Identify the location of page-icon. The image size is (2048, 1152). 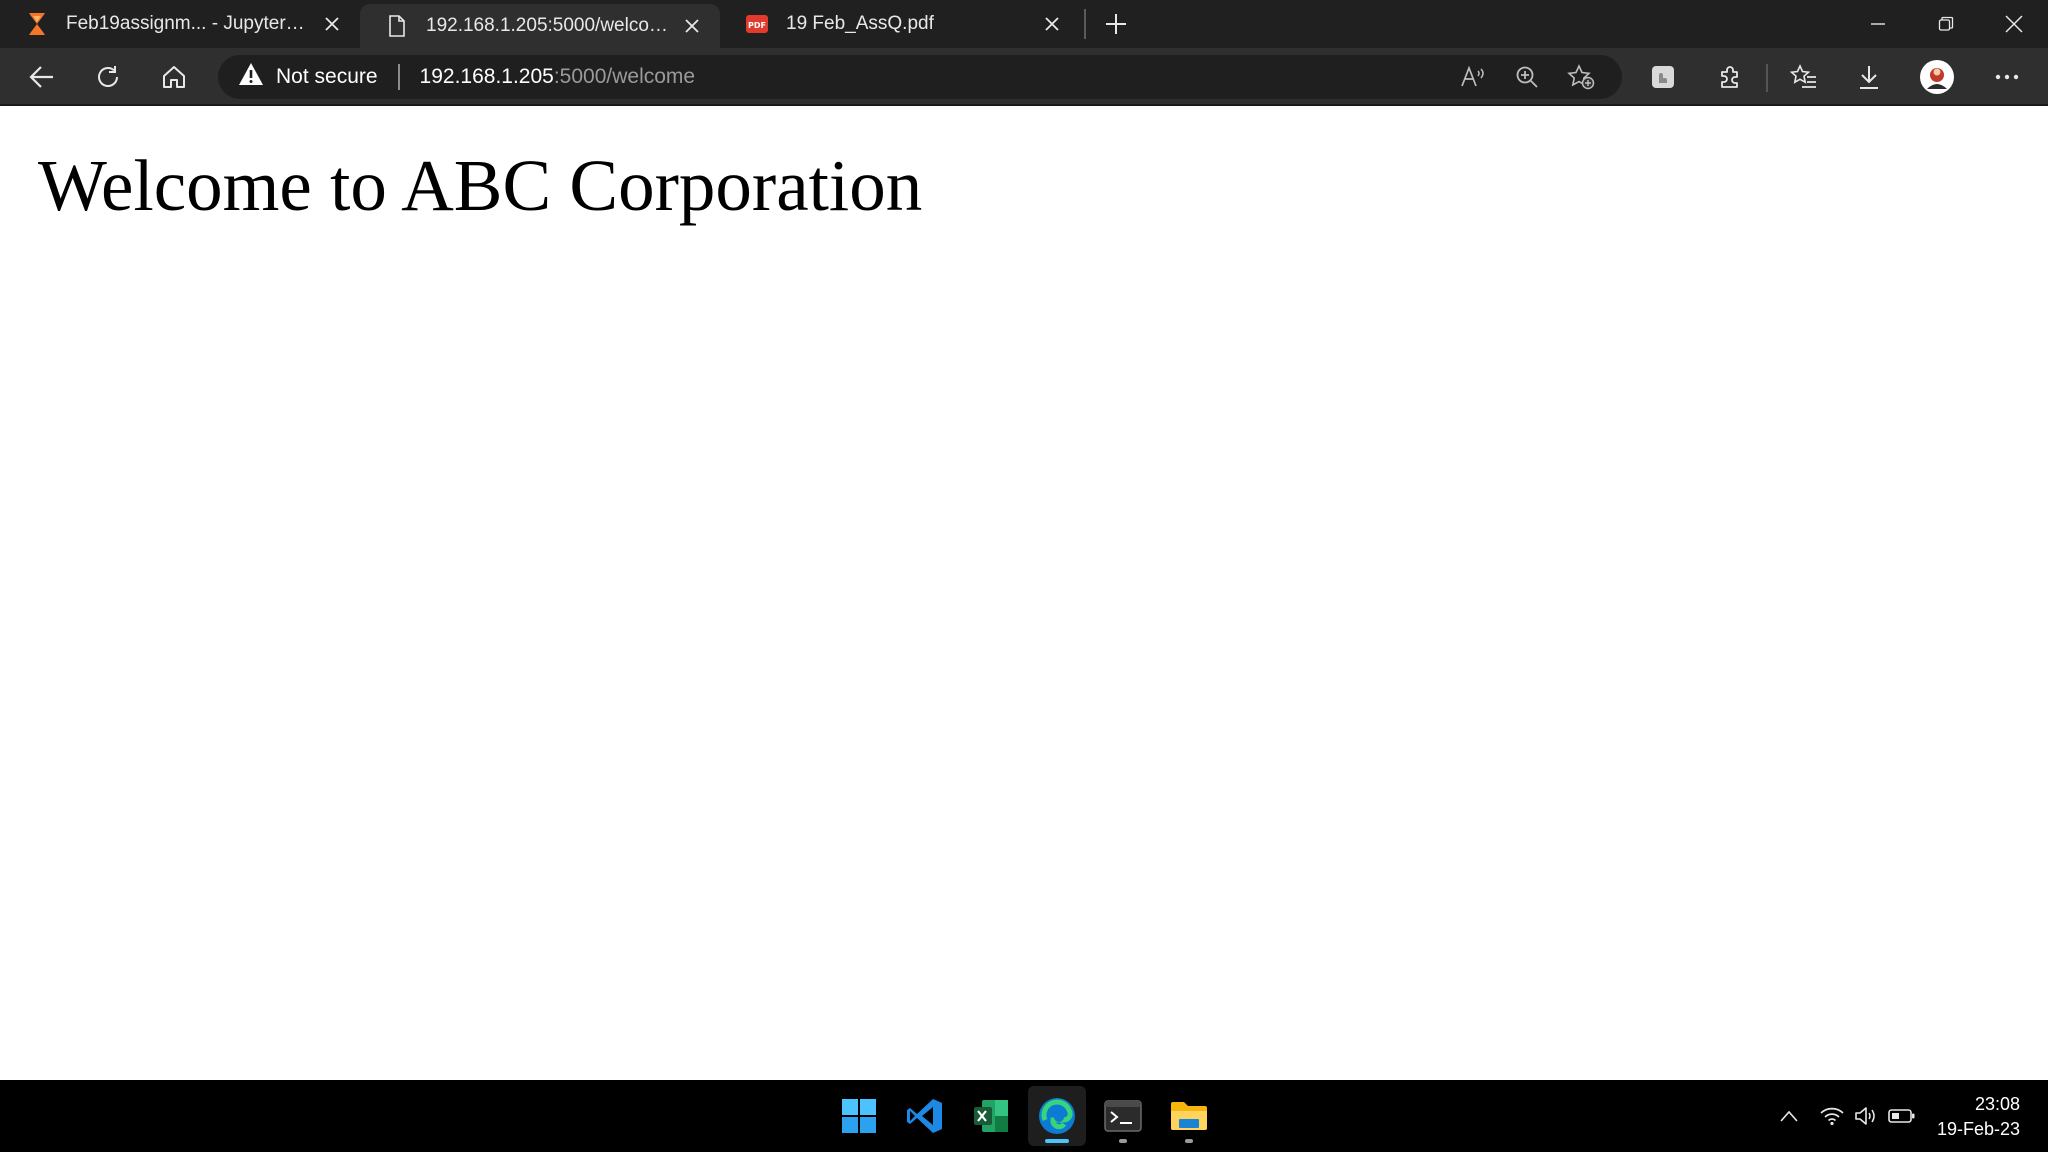
(397, 26).